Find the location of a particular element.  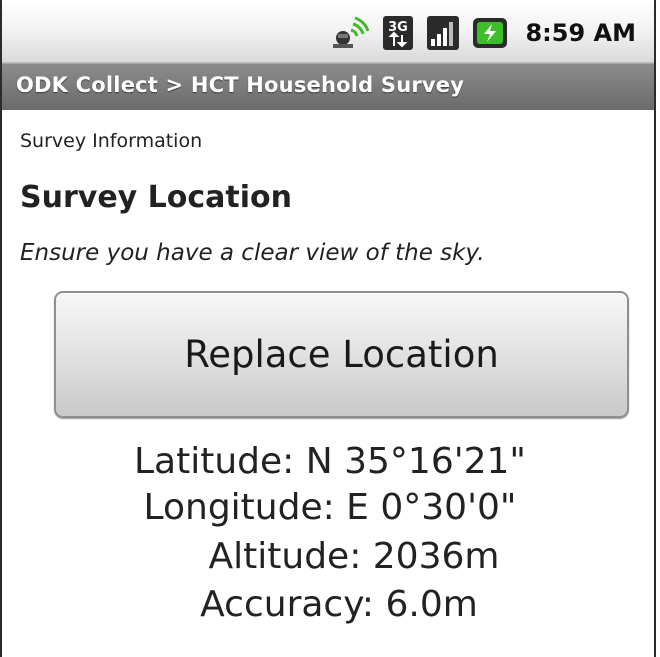

question-hint: Ensure you have a clear view of the sky. is located at coordinates (252, 253).